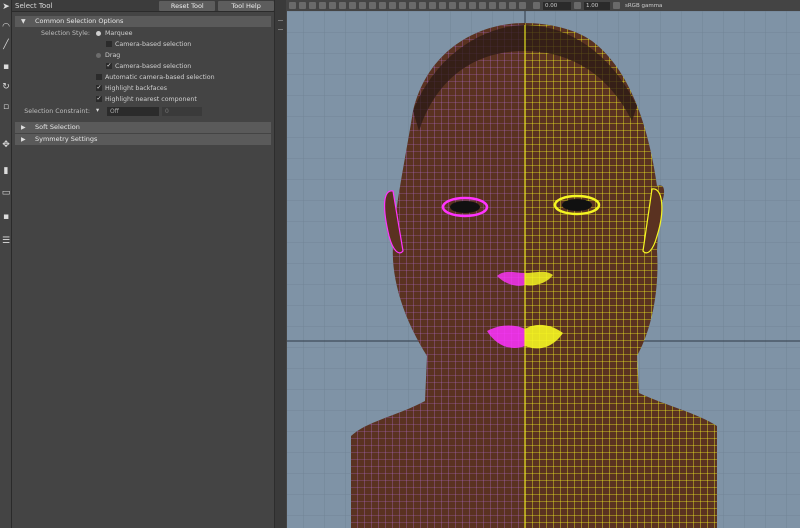 This screenshot has height=528, width=800. What do you see at coordinates (522, 5) in the screenshot?
I see `xray-components-icon` at bounding box center [522, 5].